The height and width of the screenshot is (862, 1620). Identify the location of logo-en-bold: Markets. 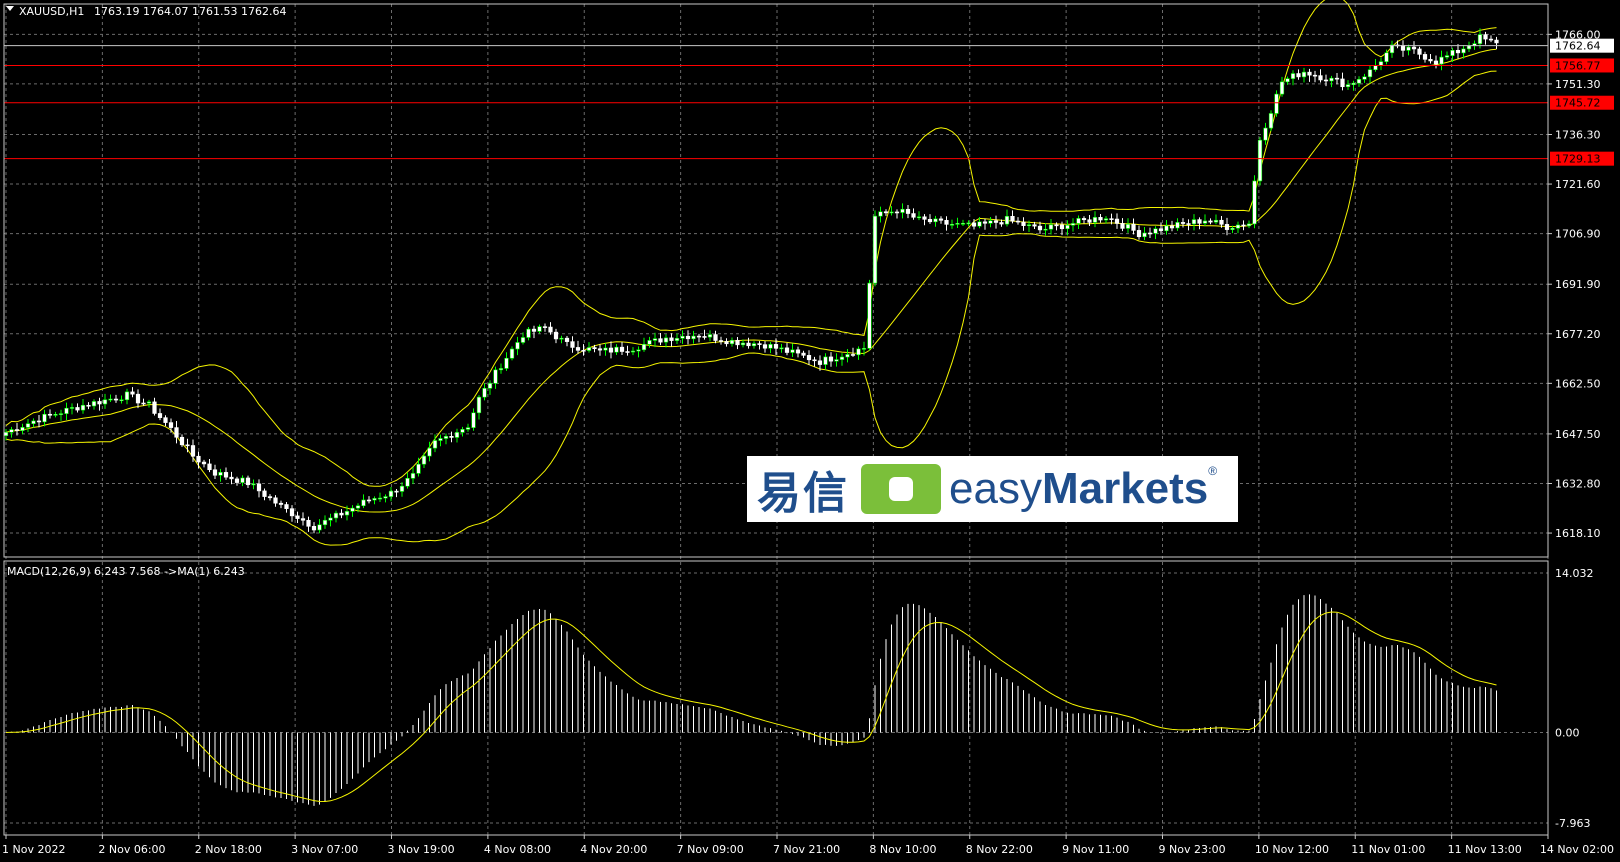
(1125, 488).